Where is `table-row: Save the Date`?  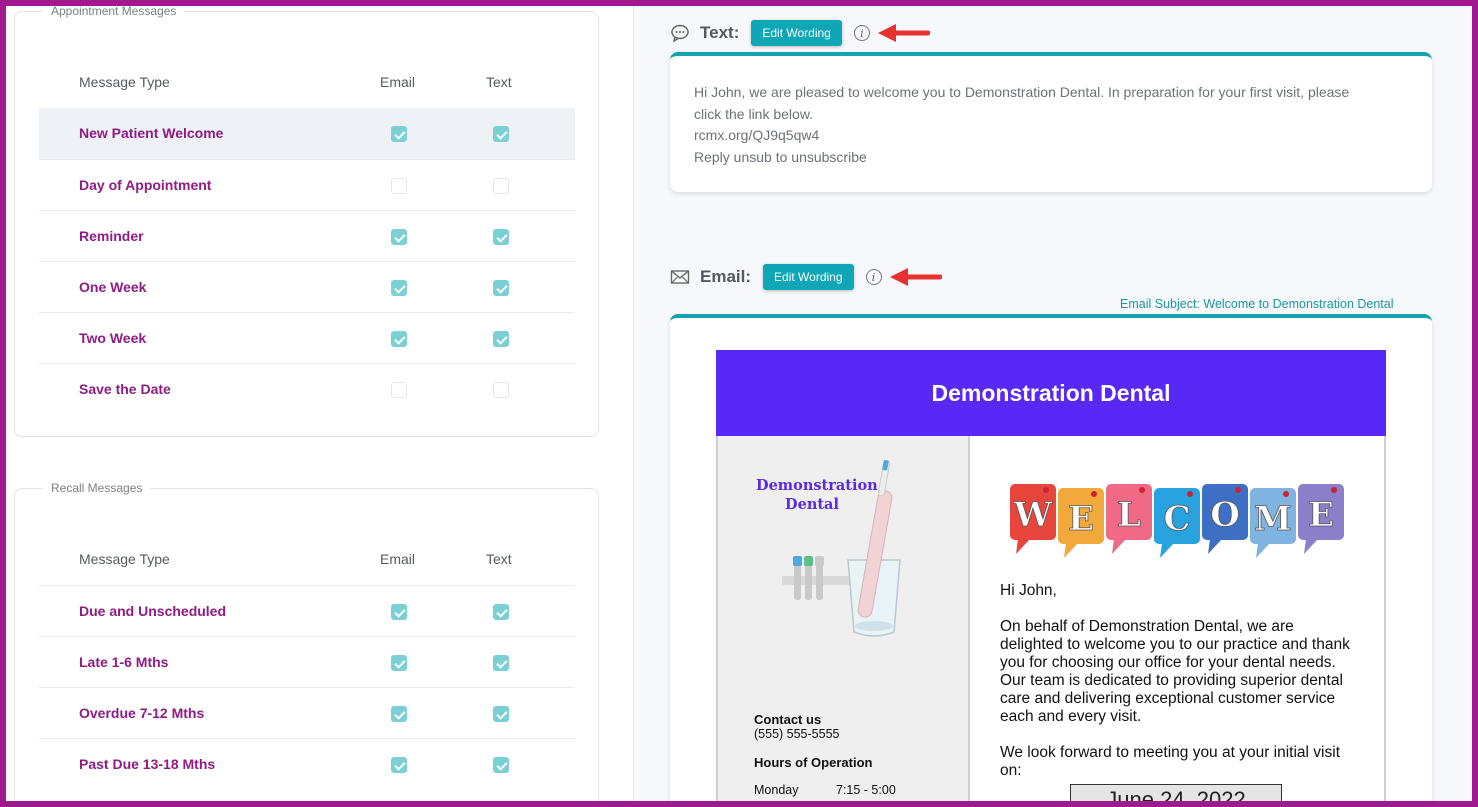
table-row: Save the Date is located at coordinates (307, 388).